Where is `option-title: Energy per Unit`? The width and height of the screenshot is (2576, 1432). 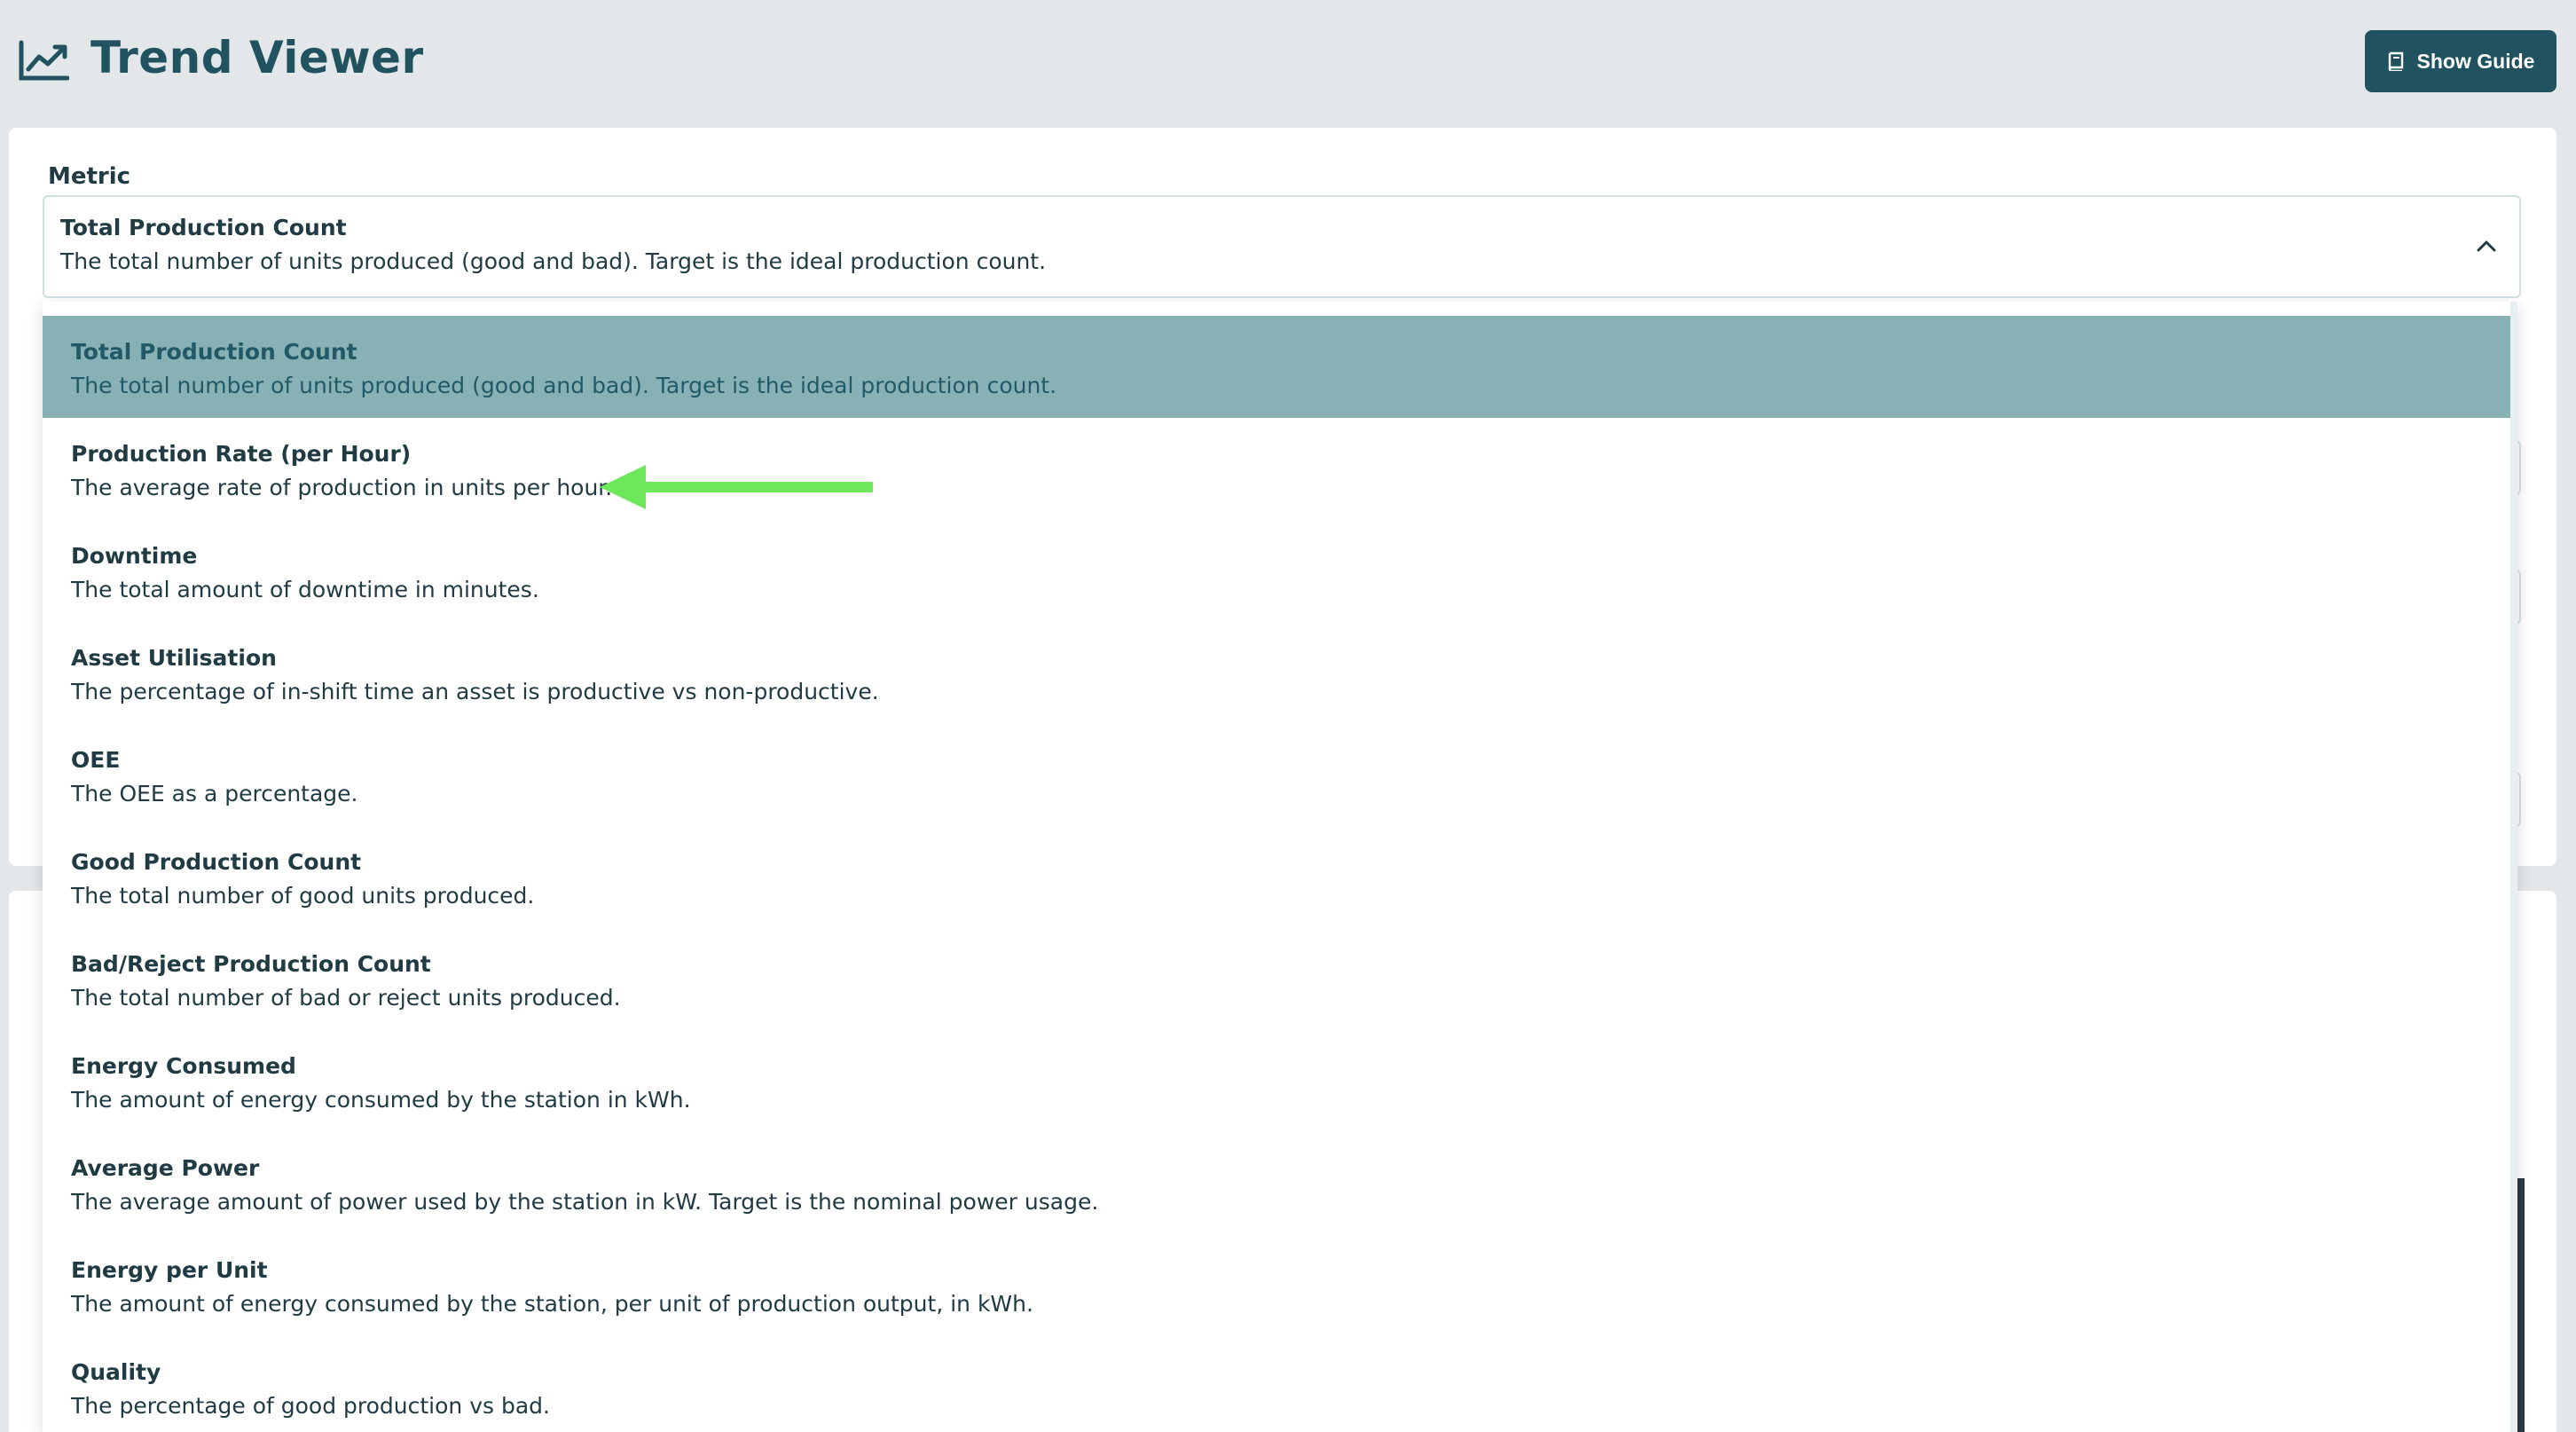 option-title: Energy per Unit is located at coordinates (169, 1270).